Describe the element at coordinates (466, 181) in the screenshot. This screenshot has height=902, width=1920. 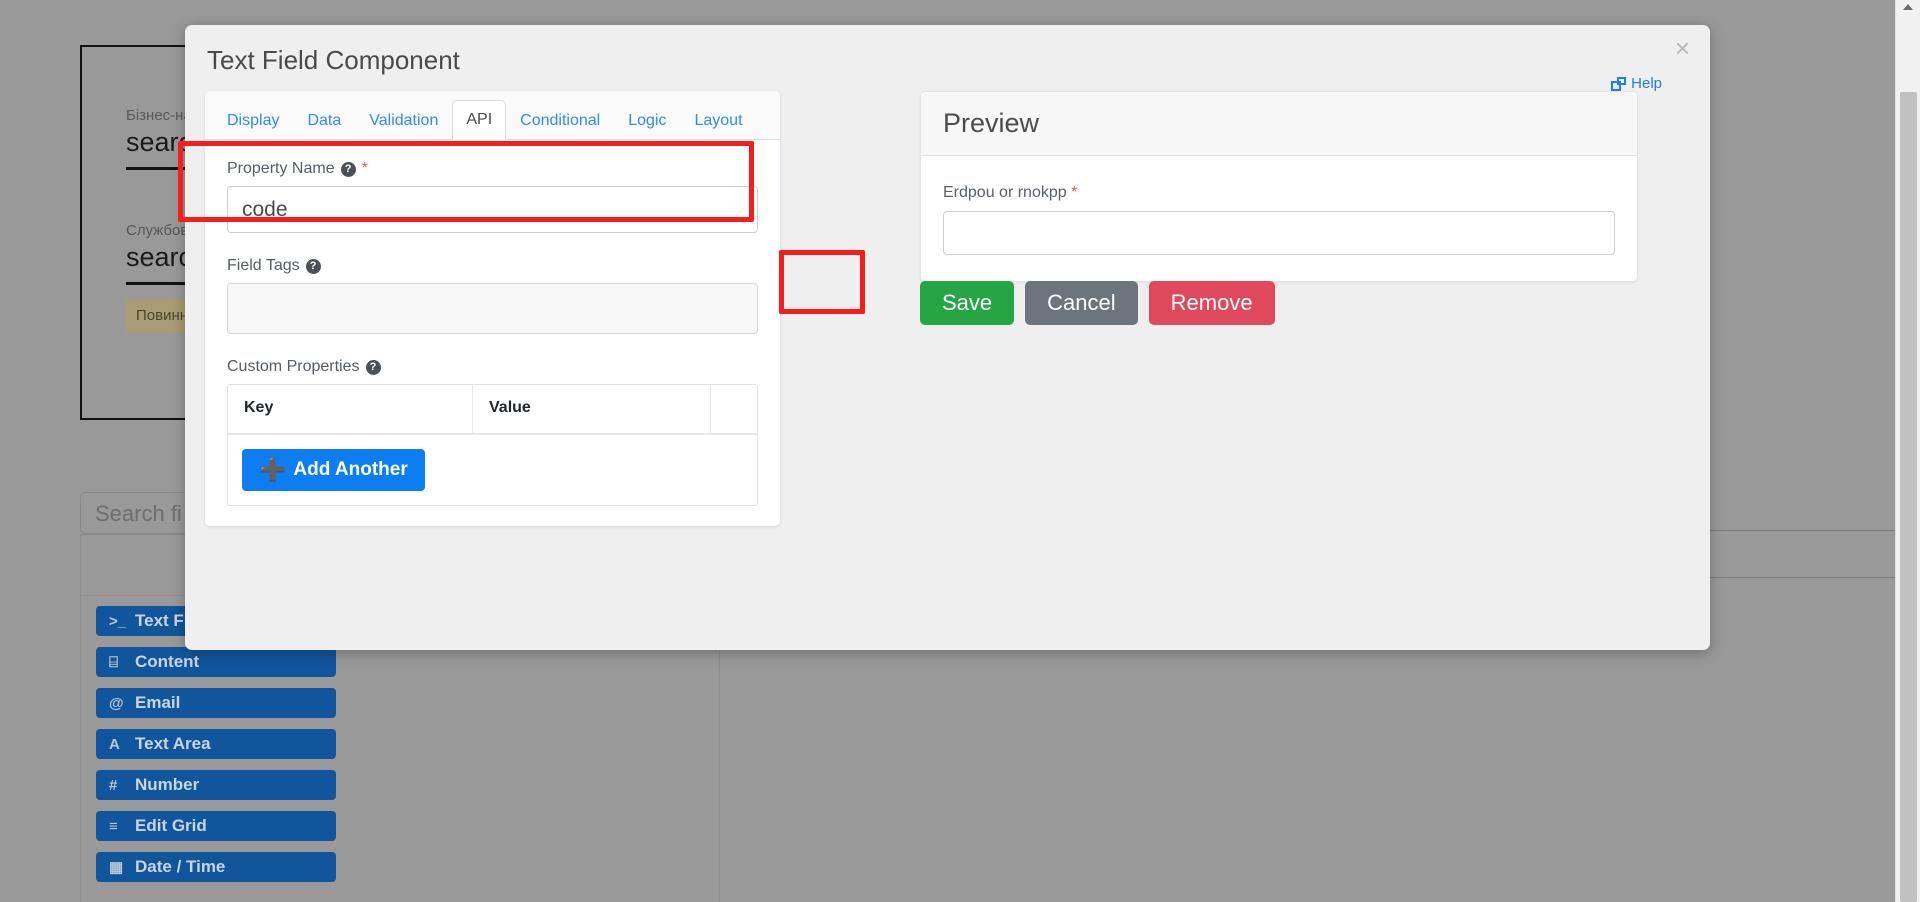
I see `highlight-box-property-name` at that location.